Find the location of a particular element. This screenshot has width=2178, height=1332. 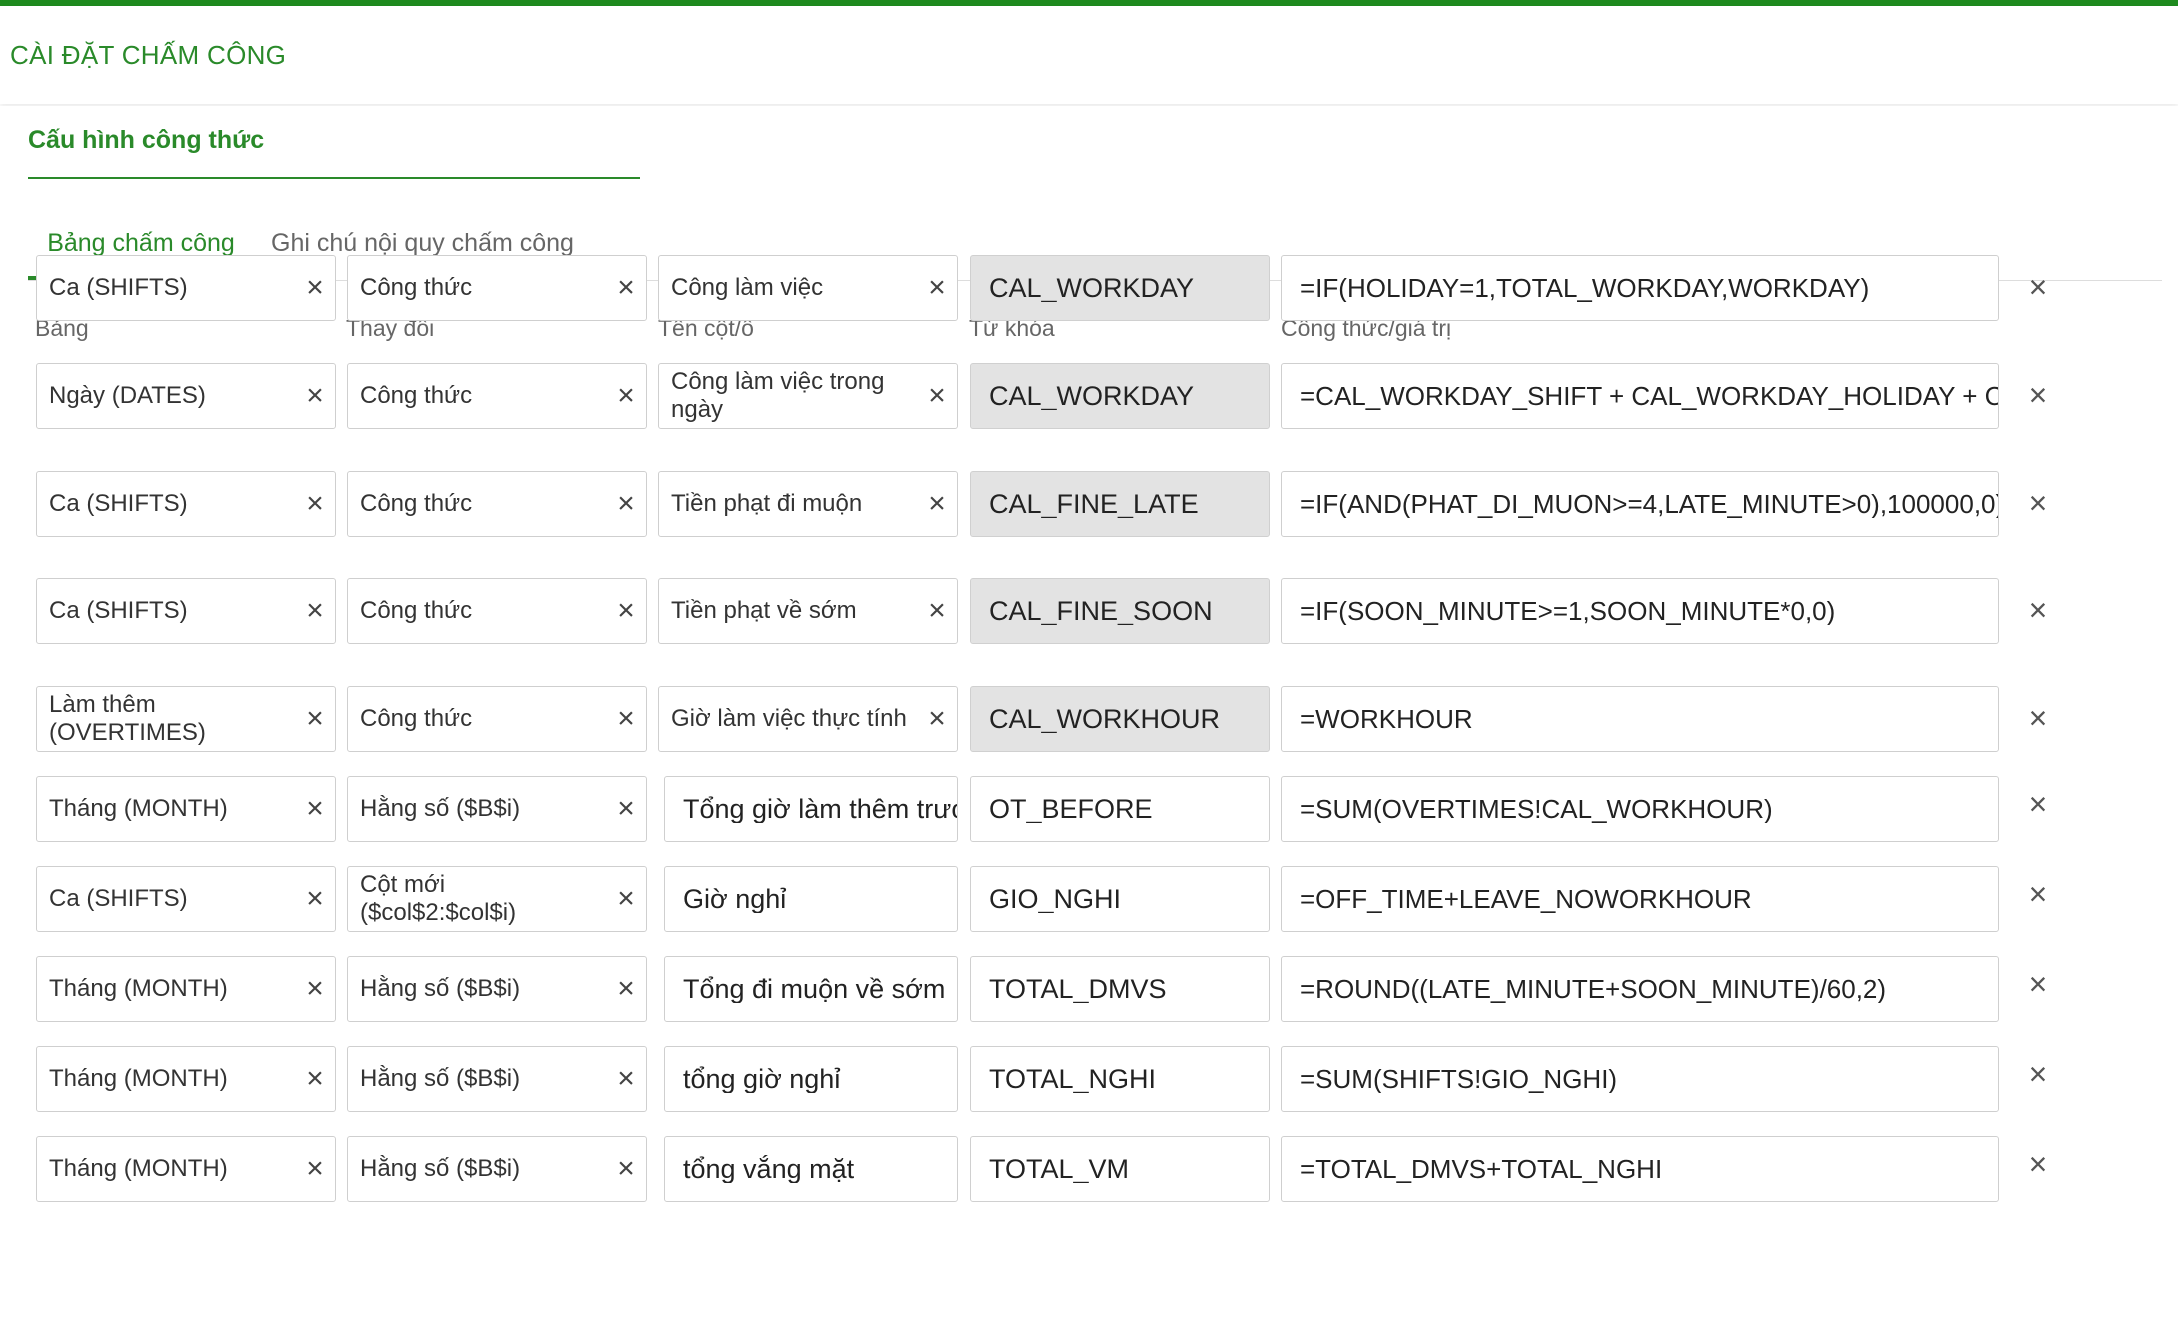

formula-input-value: =WORKHOUR is located at coordinates (1386, 719).